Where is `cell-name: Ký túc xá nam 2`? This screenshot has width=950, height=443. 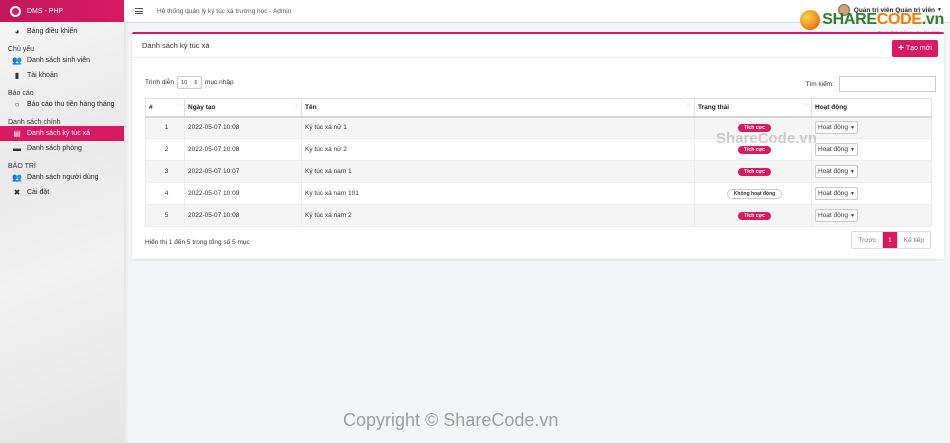 cell-name: Ký túc xá nam 2 is located at coordinates (498, 215).